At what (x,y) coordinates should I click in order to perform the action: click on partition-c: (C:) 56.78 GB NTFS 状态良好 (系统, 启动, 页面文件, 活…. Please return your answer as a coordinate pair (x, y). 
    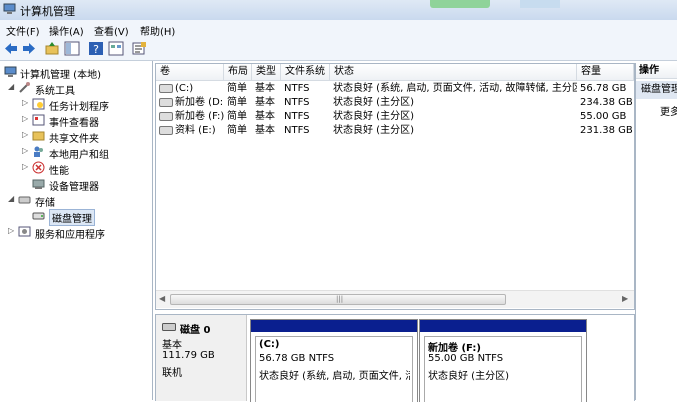
    Looking at the image, I should click on (334, 360).